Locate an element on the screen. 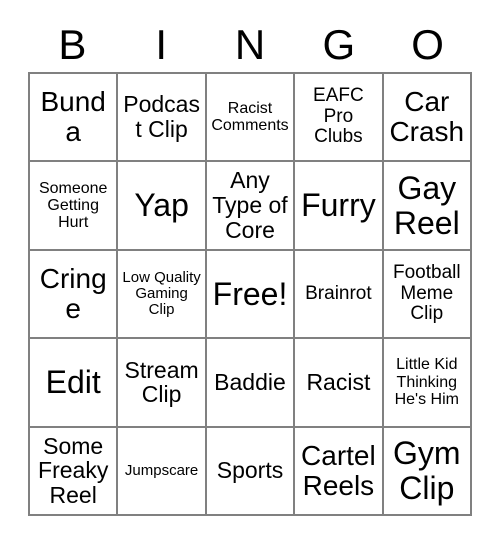 This screenshot has width=500, height=544. bingo-cell-label: Racist is located at coordinates (338, 381).